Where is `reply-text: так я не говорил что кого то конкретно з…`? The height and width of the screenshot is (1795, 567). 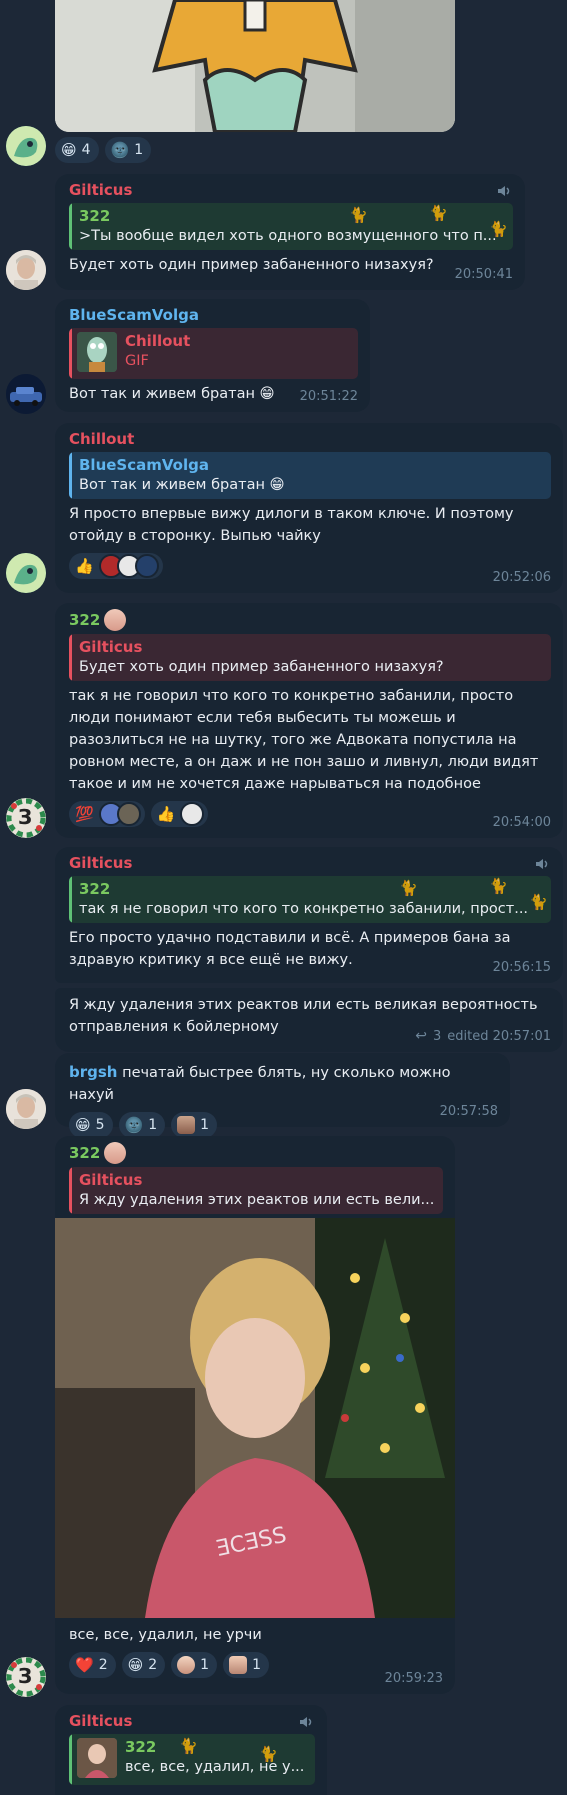
reply-text: так я не говорил что кого то конкретно з… is located at coordinates (304, 909).